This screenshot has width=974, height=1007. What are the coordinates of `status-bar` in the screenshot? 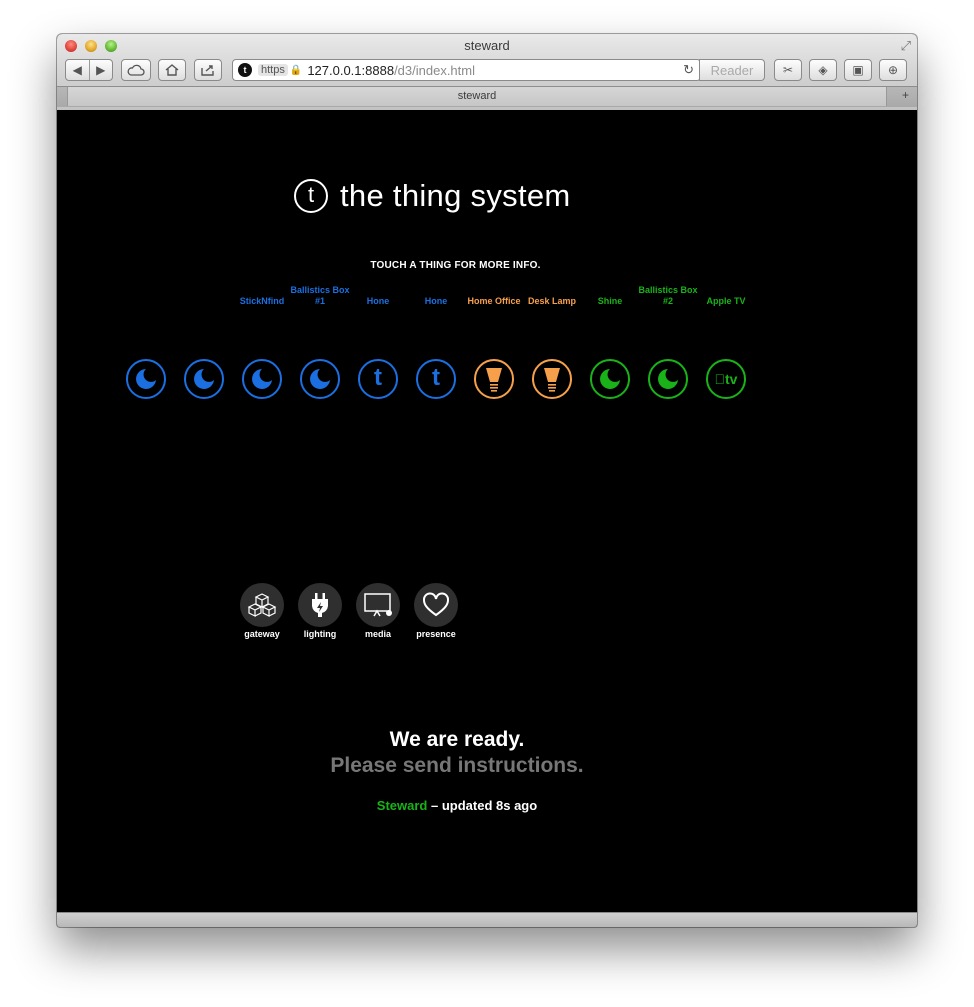 It's located at (487, 919).